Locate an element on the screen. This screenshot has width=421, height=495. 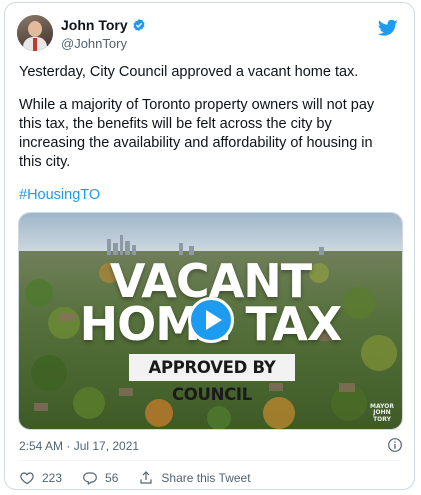
play-button is located at coordinates (211, 320).